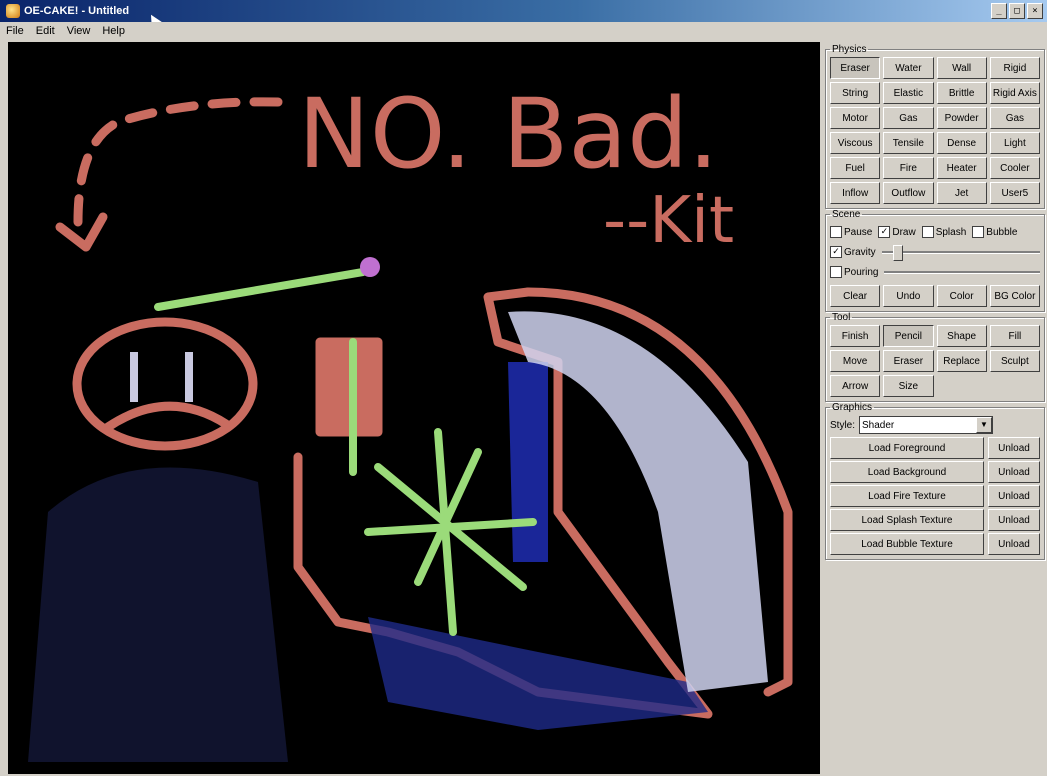  Describe the element at coordinates (927, 232) in the screenshot. I see `splash-box` at that location.